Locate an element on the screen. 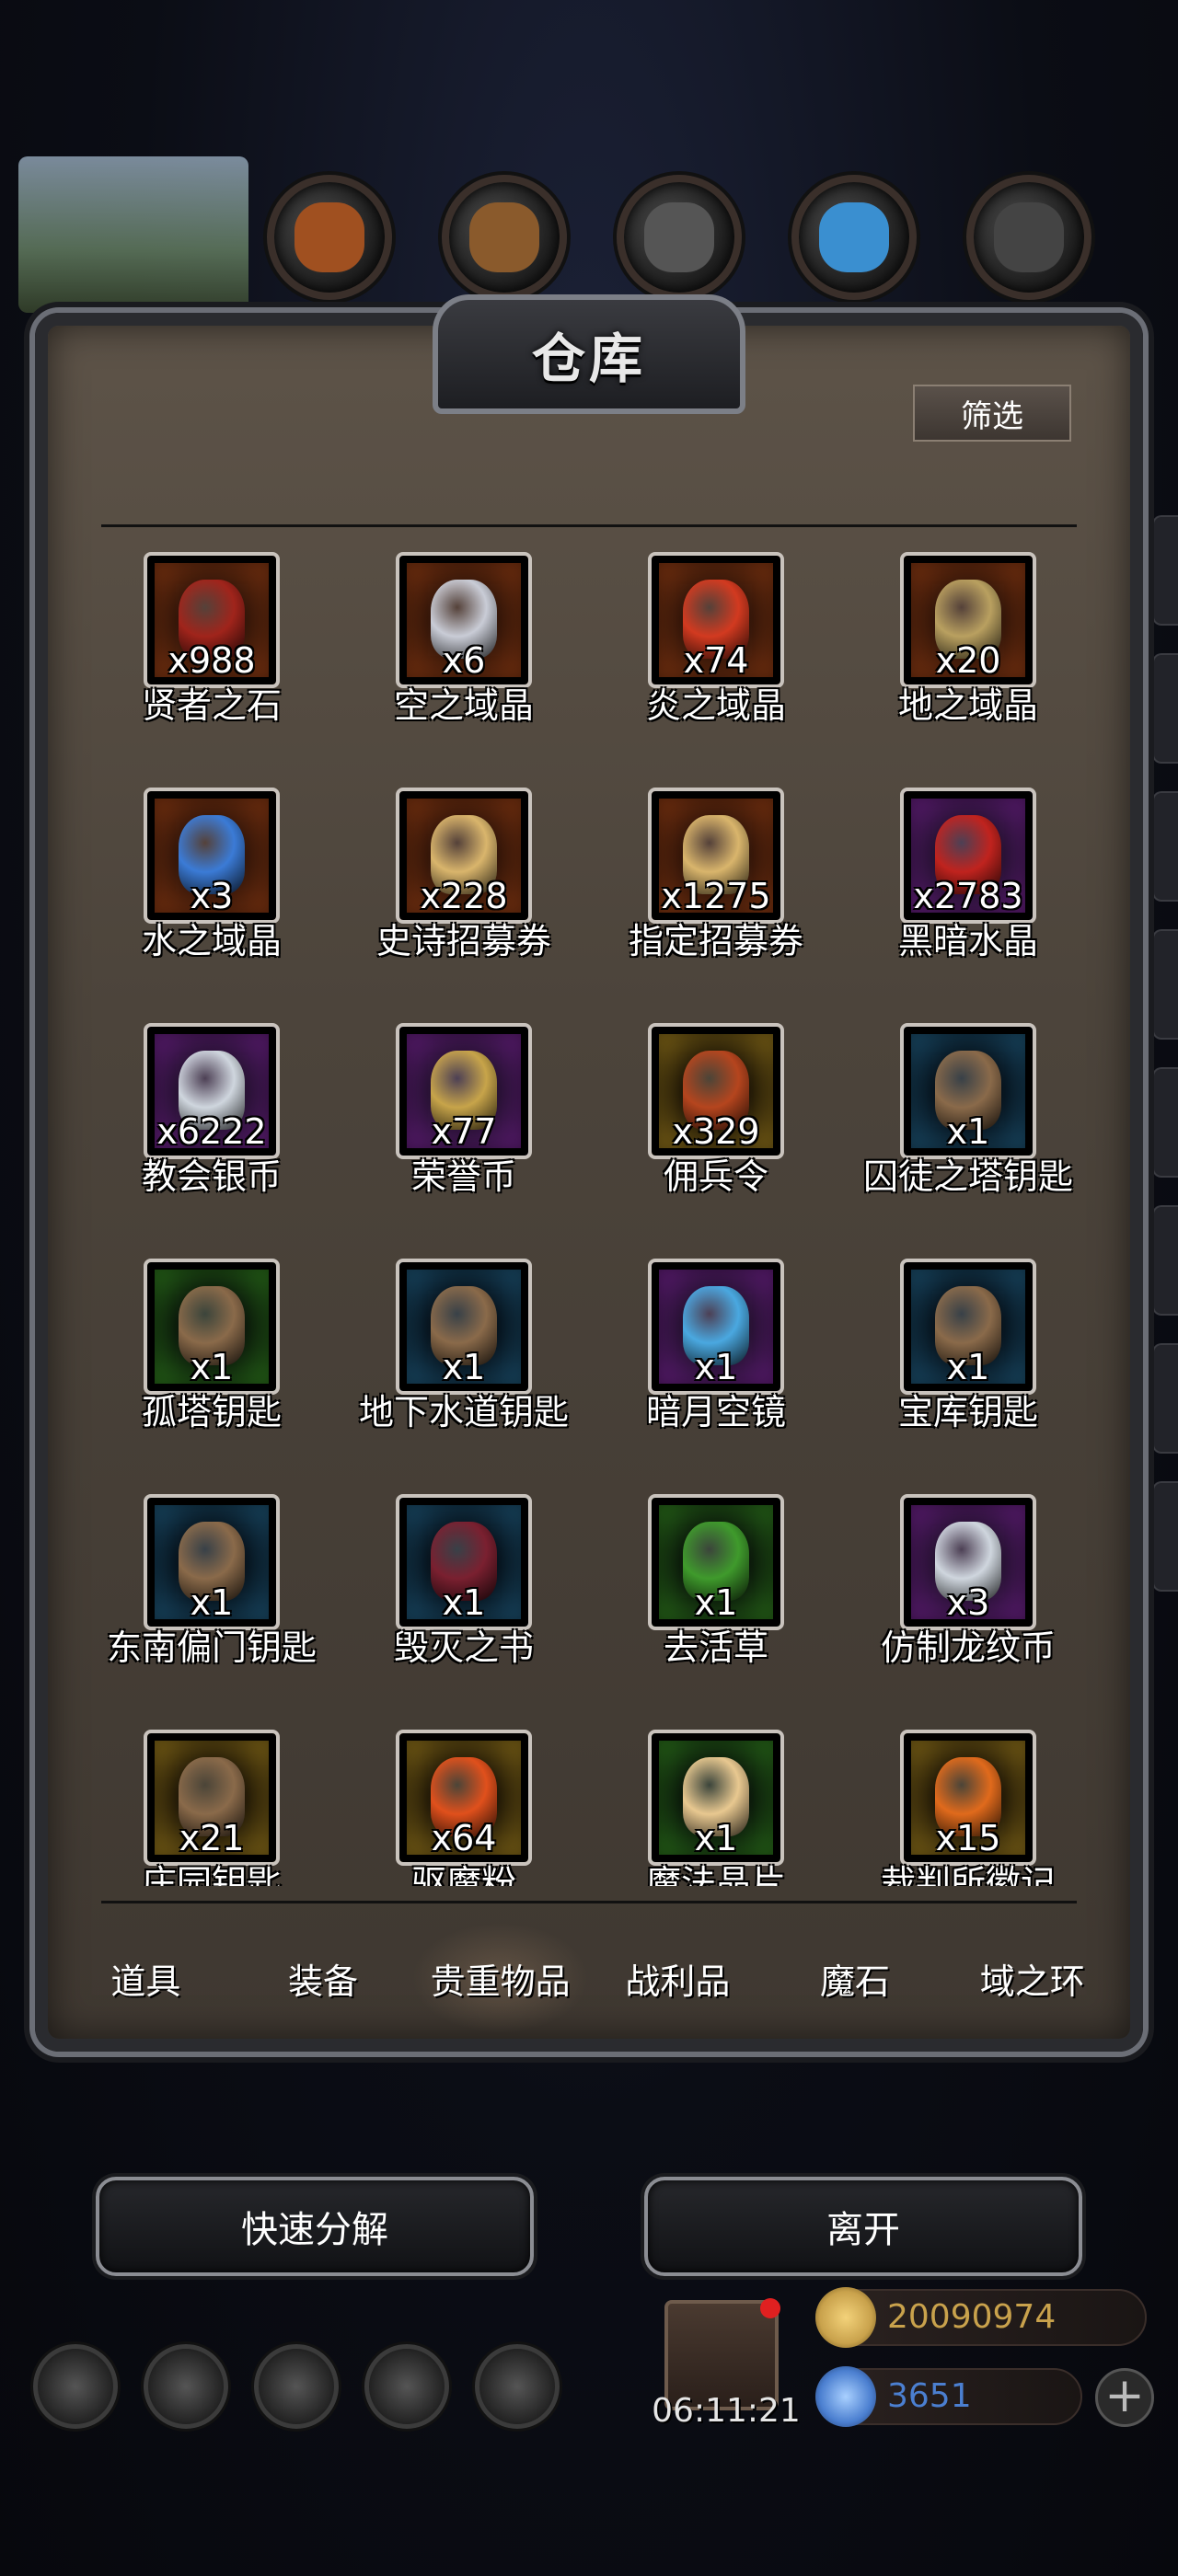 The image size is (1178, 2576). inventory-item: x228 史诗招募券 is located at coordinates (468, 905).